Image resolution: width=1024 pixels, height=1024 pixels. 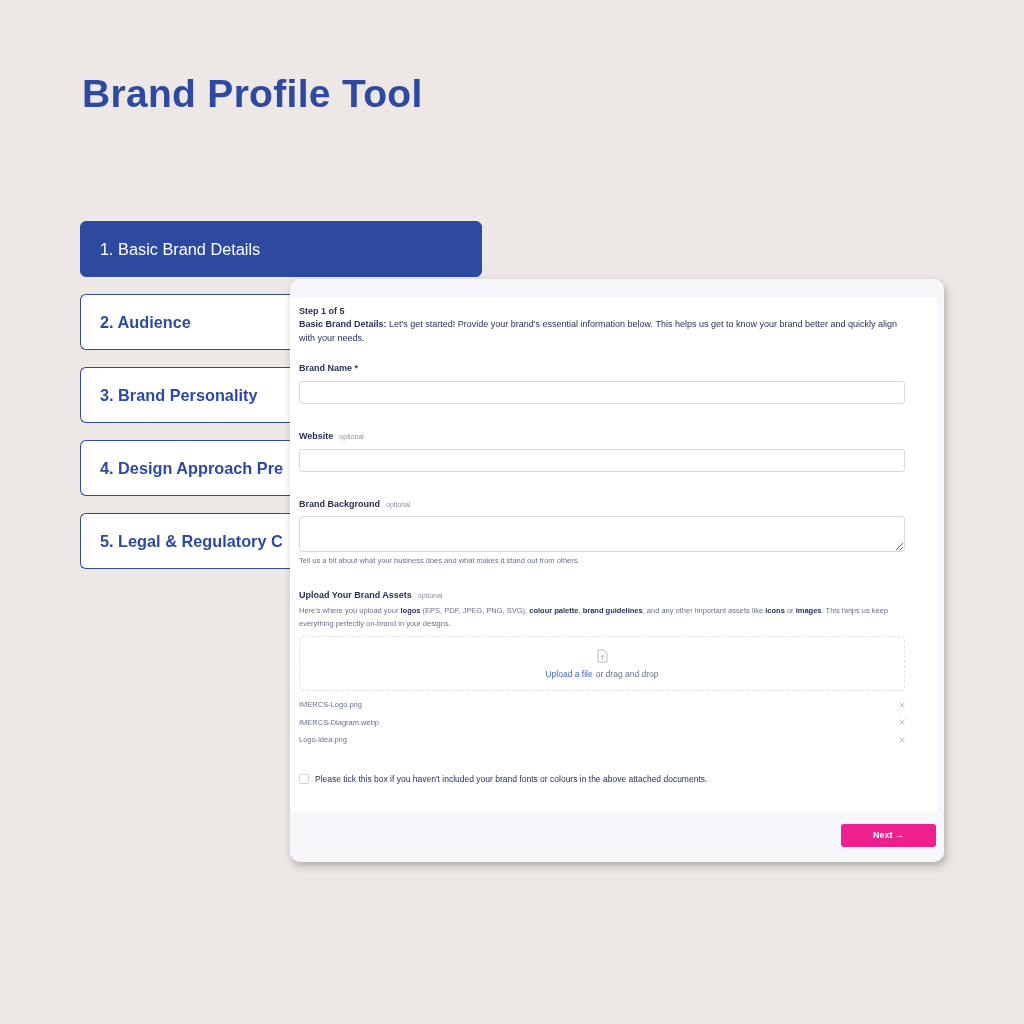 I want to click on intro-text: Basic Brand Details: Let's get started! Provide your brand's essential information below. This helps us get to know your brand better and quickly align with your needs., so click(x=599, y=331).